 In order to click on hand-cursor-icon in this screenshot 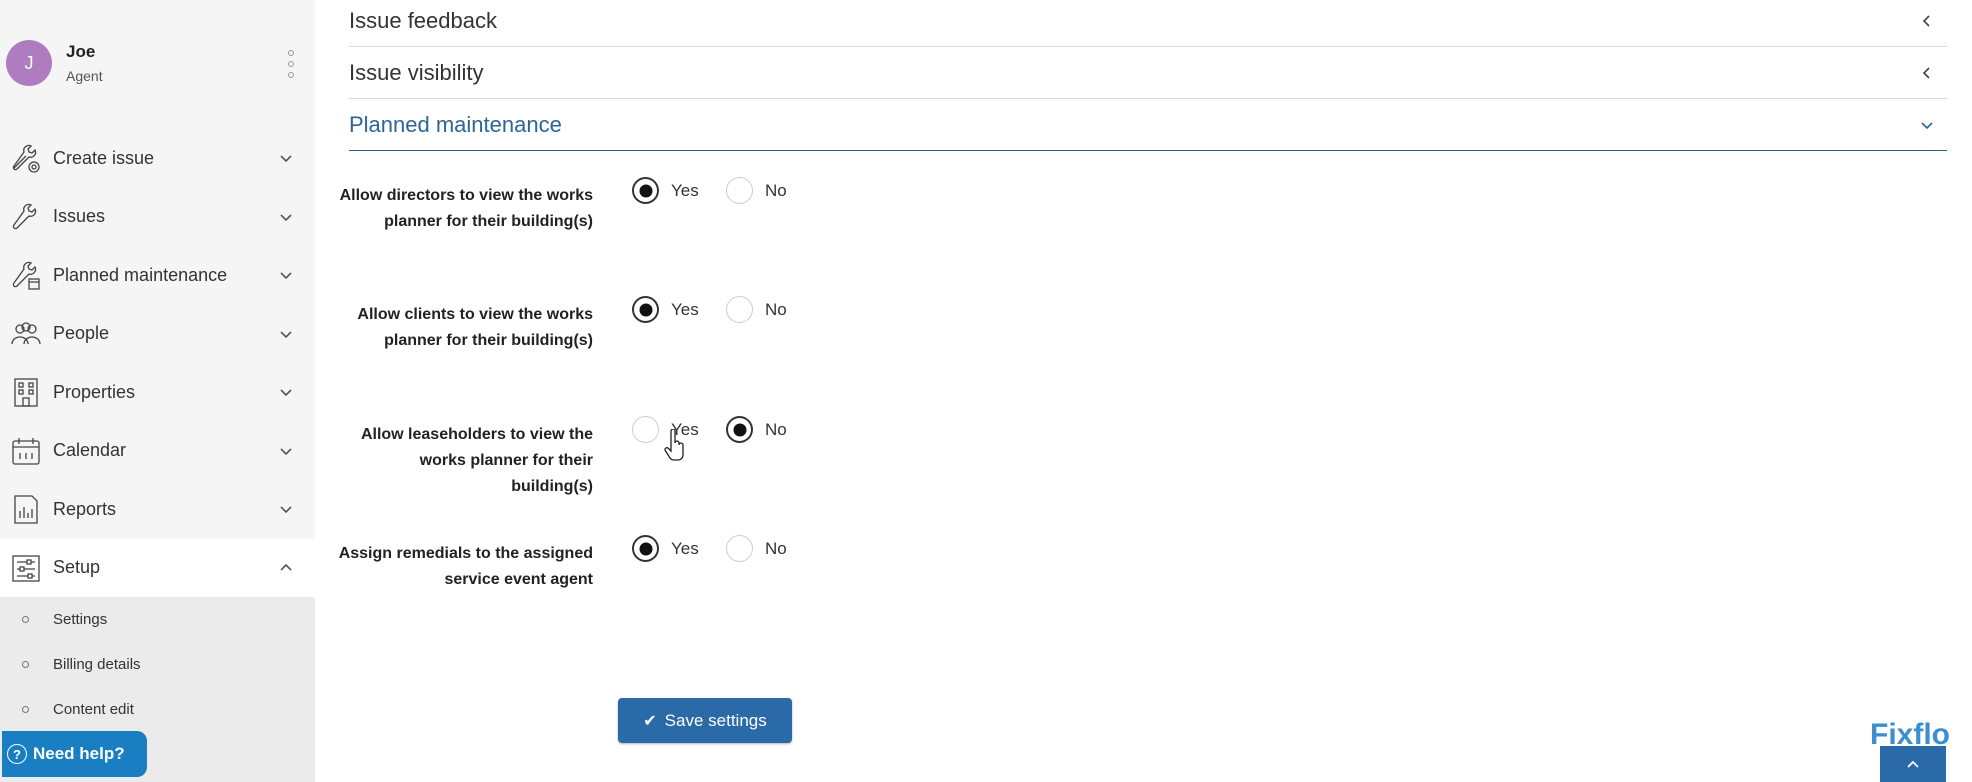, I will do `click(674, 445)`.